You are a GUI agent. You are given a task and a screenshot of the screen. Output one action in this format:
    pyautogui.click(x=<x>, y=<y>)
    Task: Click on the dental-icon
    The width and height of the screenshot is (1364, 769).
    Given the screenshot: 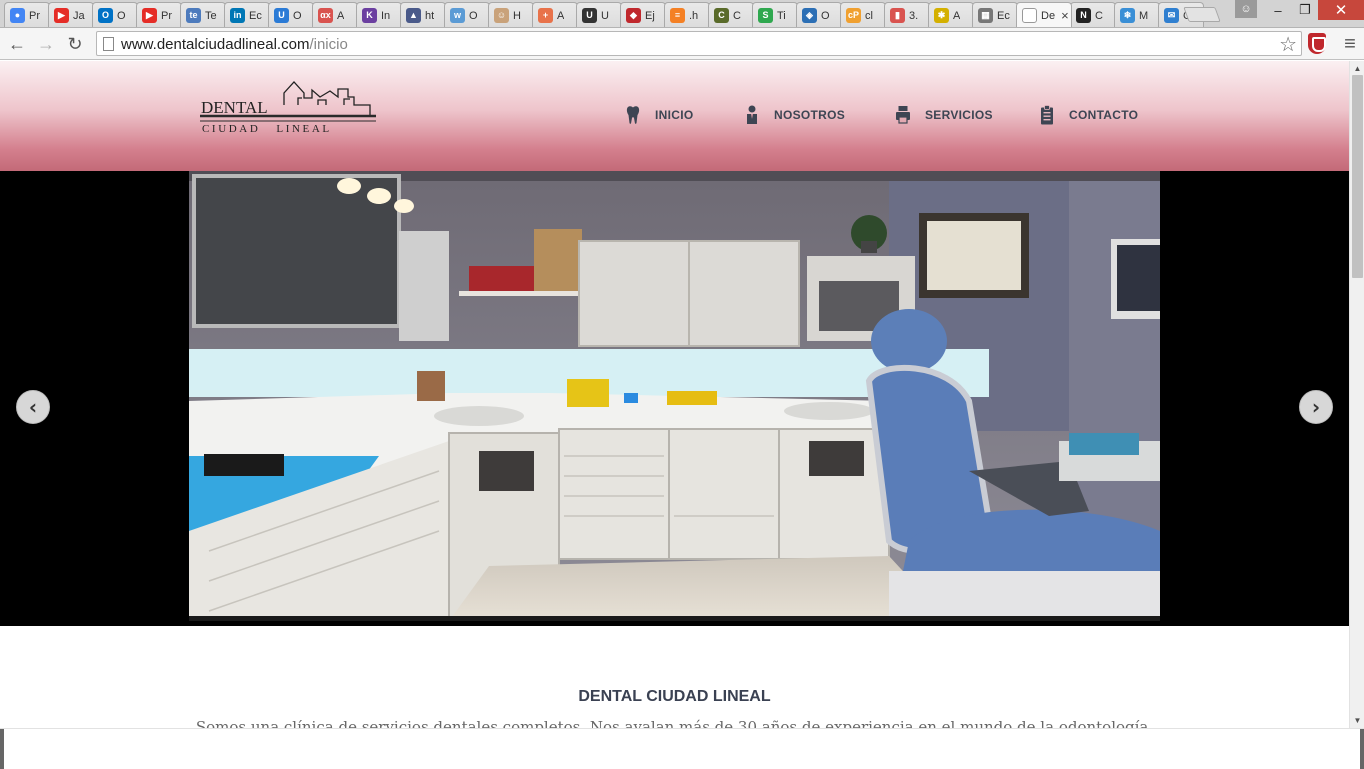 What is the action you would take?
    pyautogui.click(x=1029, y=15)
    